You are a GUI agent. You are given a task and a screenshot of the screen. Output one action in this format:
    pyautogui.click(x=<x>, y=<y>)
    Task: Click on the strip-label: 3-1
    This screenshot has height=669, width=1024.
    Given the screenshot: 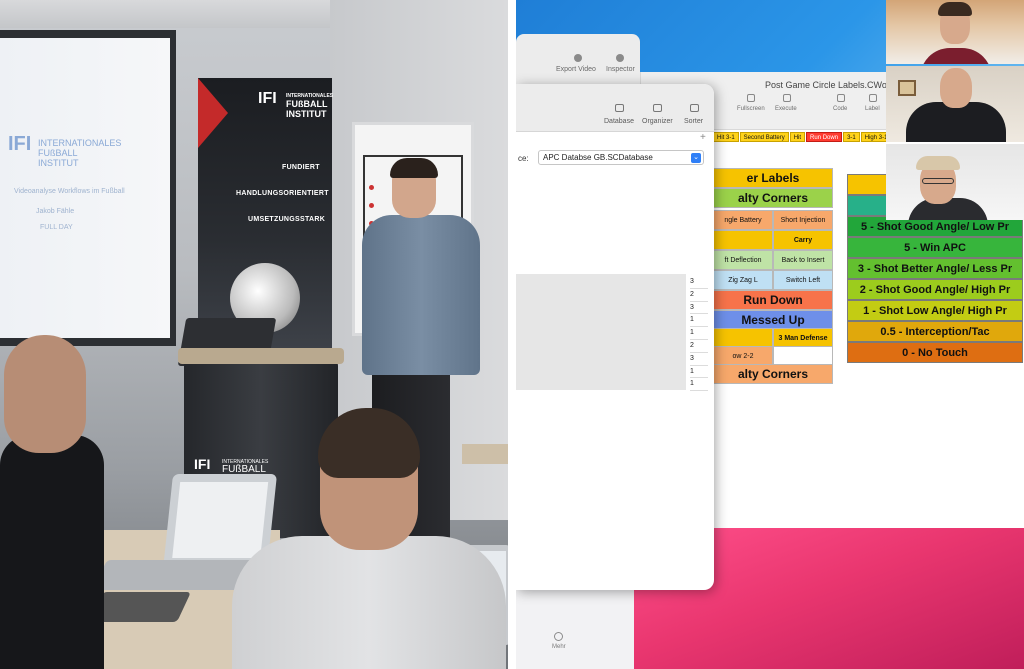 What is the action you would take?
    pyautogui.click(x=851, y=137)
    